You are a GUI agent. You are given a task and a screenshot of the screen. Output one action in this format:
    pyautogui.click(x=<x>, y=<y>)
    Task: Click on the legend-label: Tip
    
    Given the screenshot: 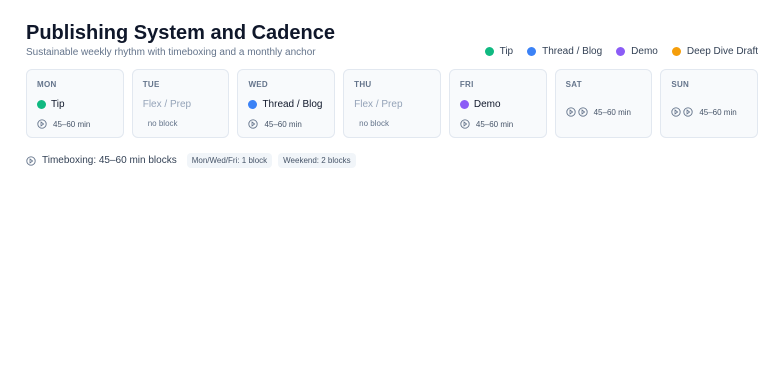 What is the action you would take?
    pyautogui.click(x=506, y=51)
    